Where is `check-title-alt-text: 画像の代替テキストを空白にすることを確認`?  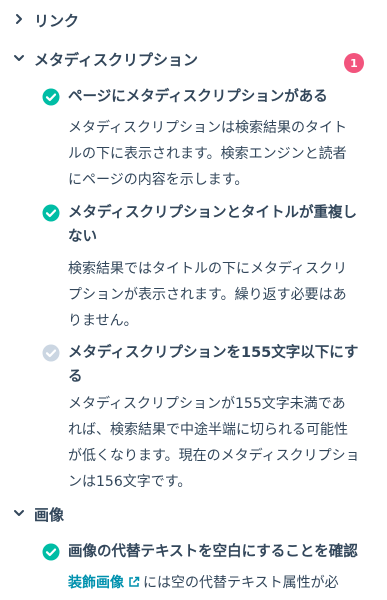
check-title-alt-text: 画像の代替テキストを空白にすることを確認 is located at coordinates (213, 552).